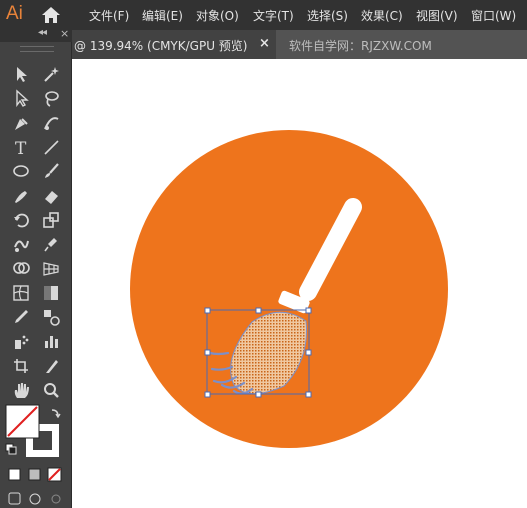  I want to click on curvature-tool-icon, so click(51, 123).